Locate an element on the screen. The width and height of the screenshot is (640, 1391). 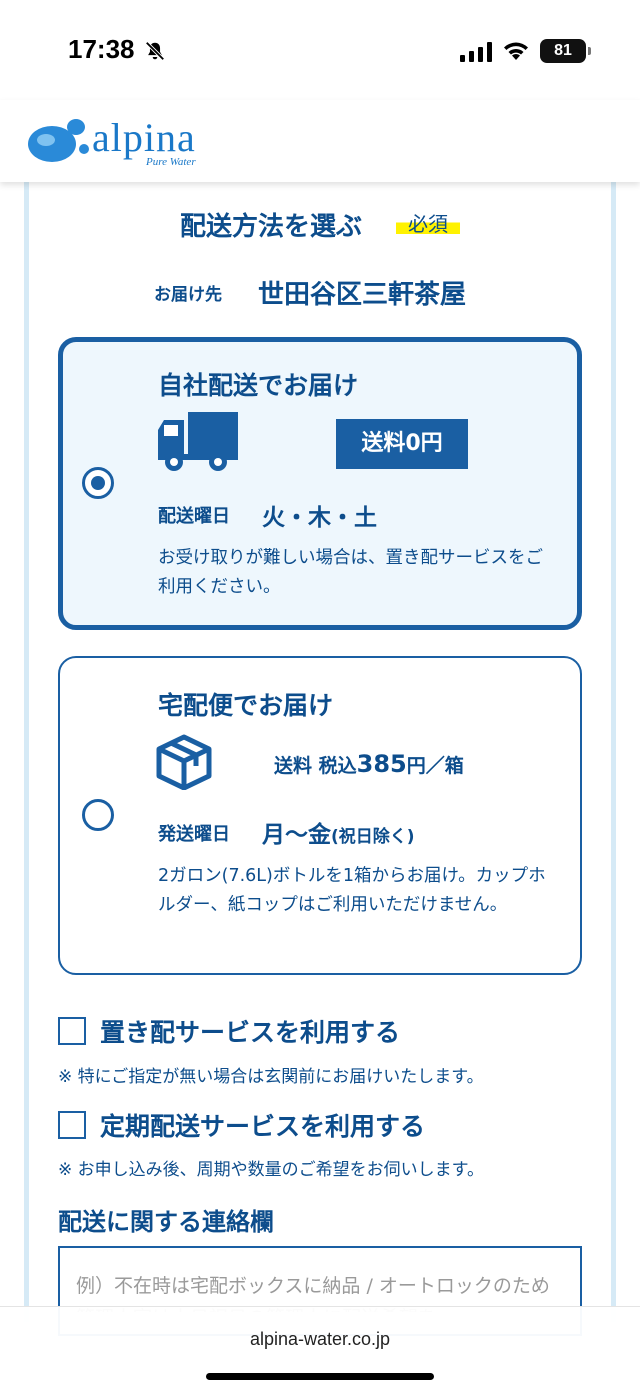
water-drop-logo-icon is located at coordinates (60, 141).